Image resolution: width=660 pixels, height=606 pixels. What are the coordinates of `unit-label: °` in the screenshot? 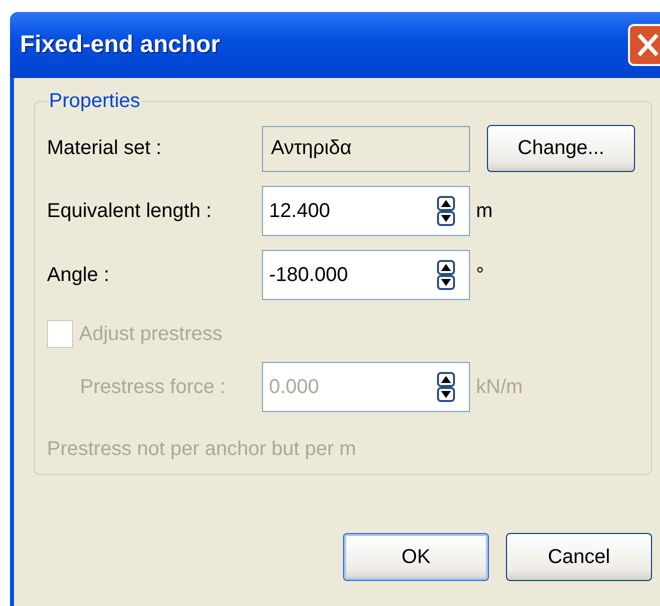 It's located at (480, 275).